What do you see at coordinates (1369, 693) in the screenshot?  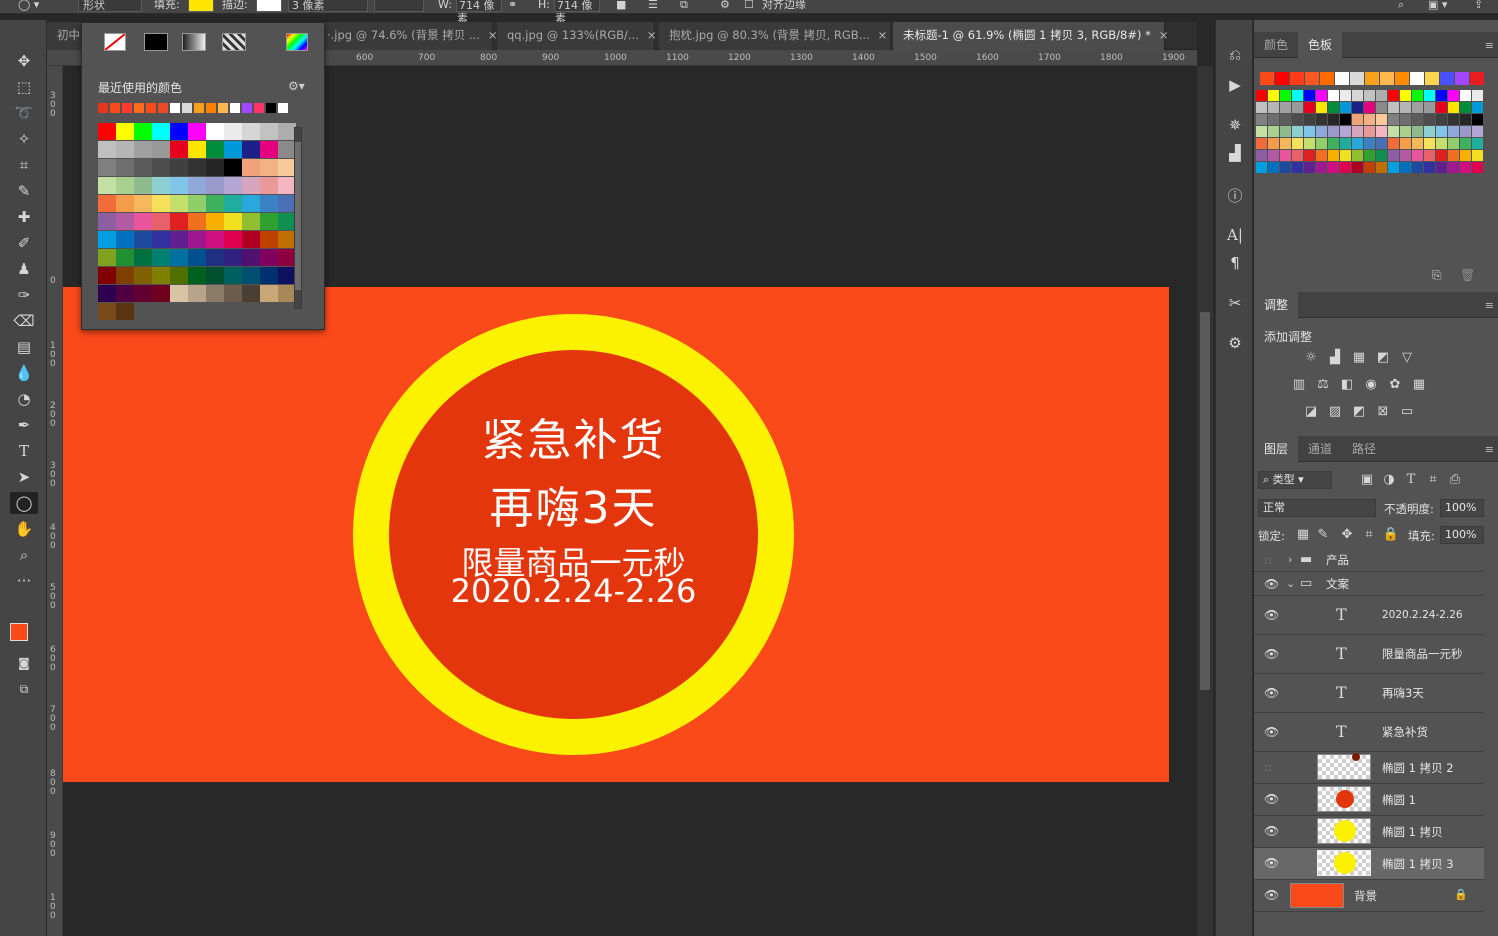 I see `layer-text-subline: 👁 T 再嗨3天` at bounding box center [1369, 693].